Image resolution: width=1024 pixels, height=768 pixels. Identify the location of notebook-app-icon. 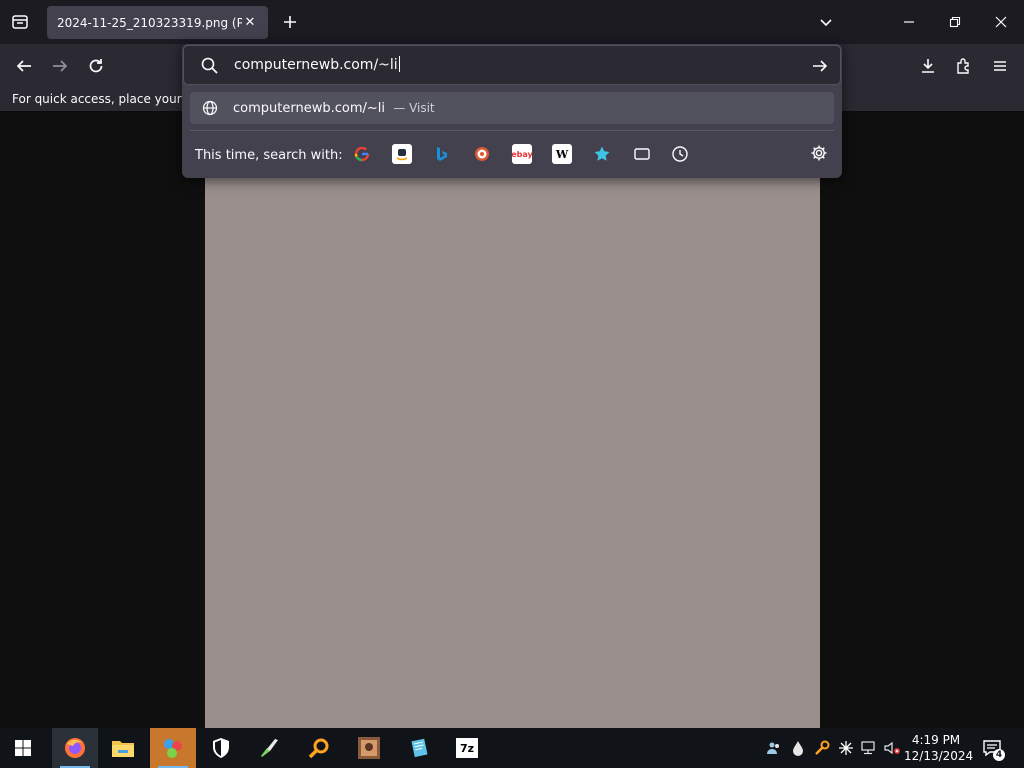
(419, 748).